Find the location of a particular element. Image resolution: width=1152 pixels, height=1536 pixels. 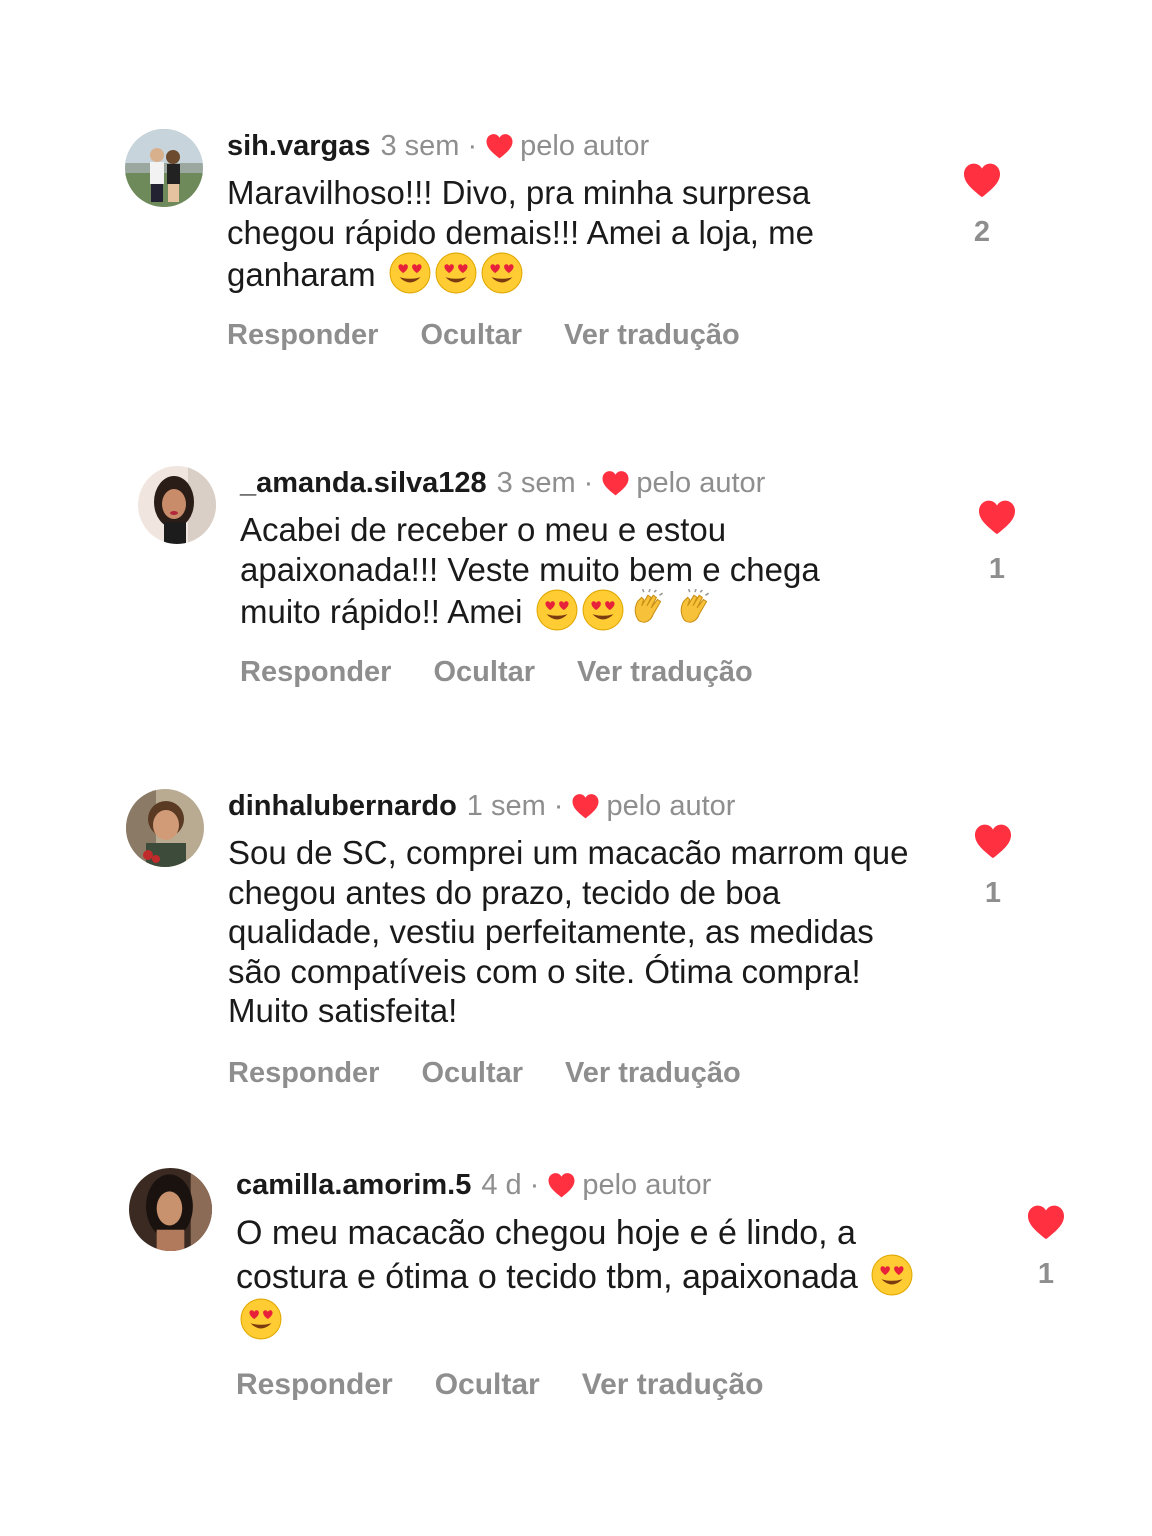

timestamp: 4 d is located at coordinates (501, 1185).